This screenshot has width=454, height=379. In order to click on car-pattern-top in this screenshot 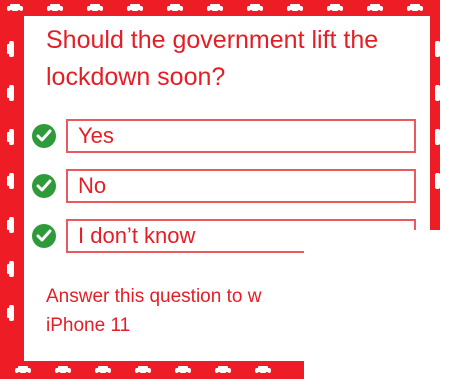, I will do `click(215, 8)`.